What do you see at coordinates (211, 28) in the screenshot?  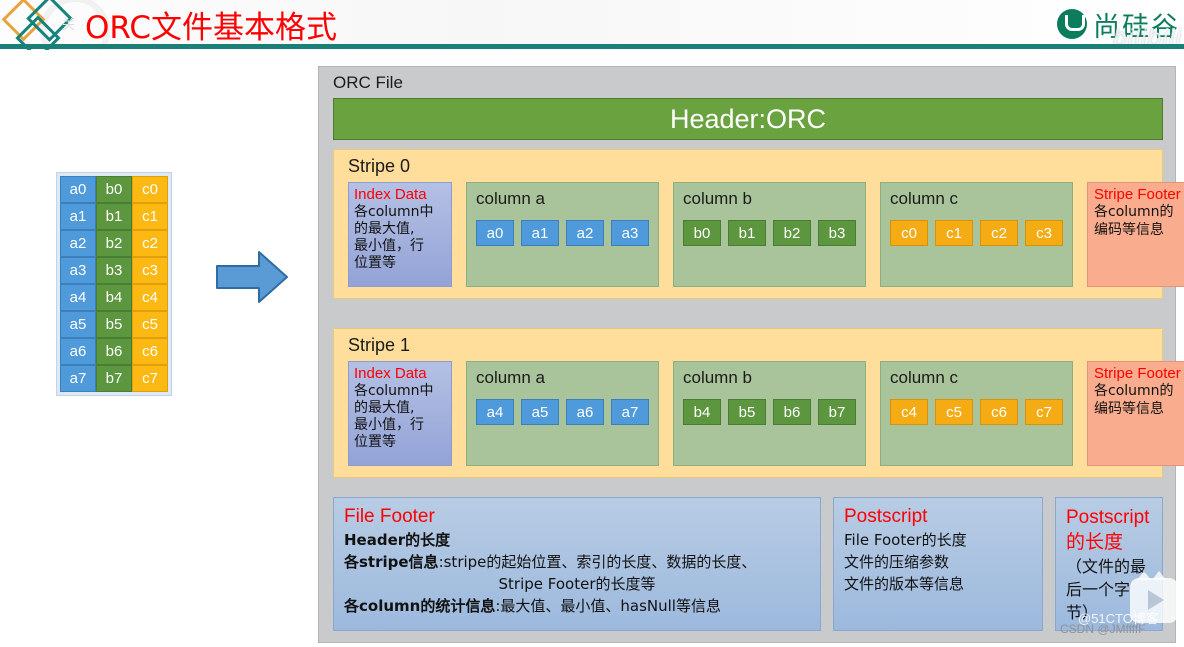 I see `page-title: ORC文件基本格式` at bounding box center [211, 28].